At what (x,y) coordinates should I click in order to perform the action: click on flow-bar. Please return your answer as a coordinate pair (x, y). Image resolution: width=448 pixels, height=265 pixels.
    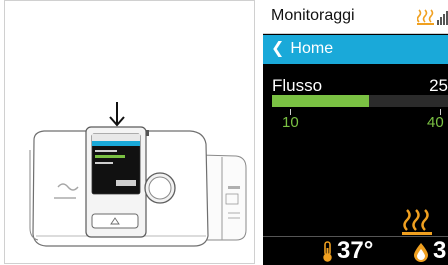
    Looking at the image, I should click on (360, 101).